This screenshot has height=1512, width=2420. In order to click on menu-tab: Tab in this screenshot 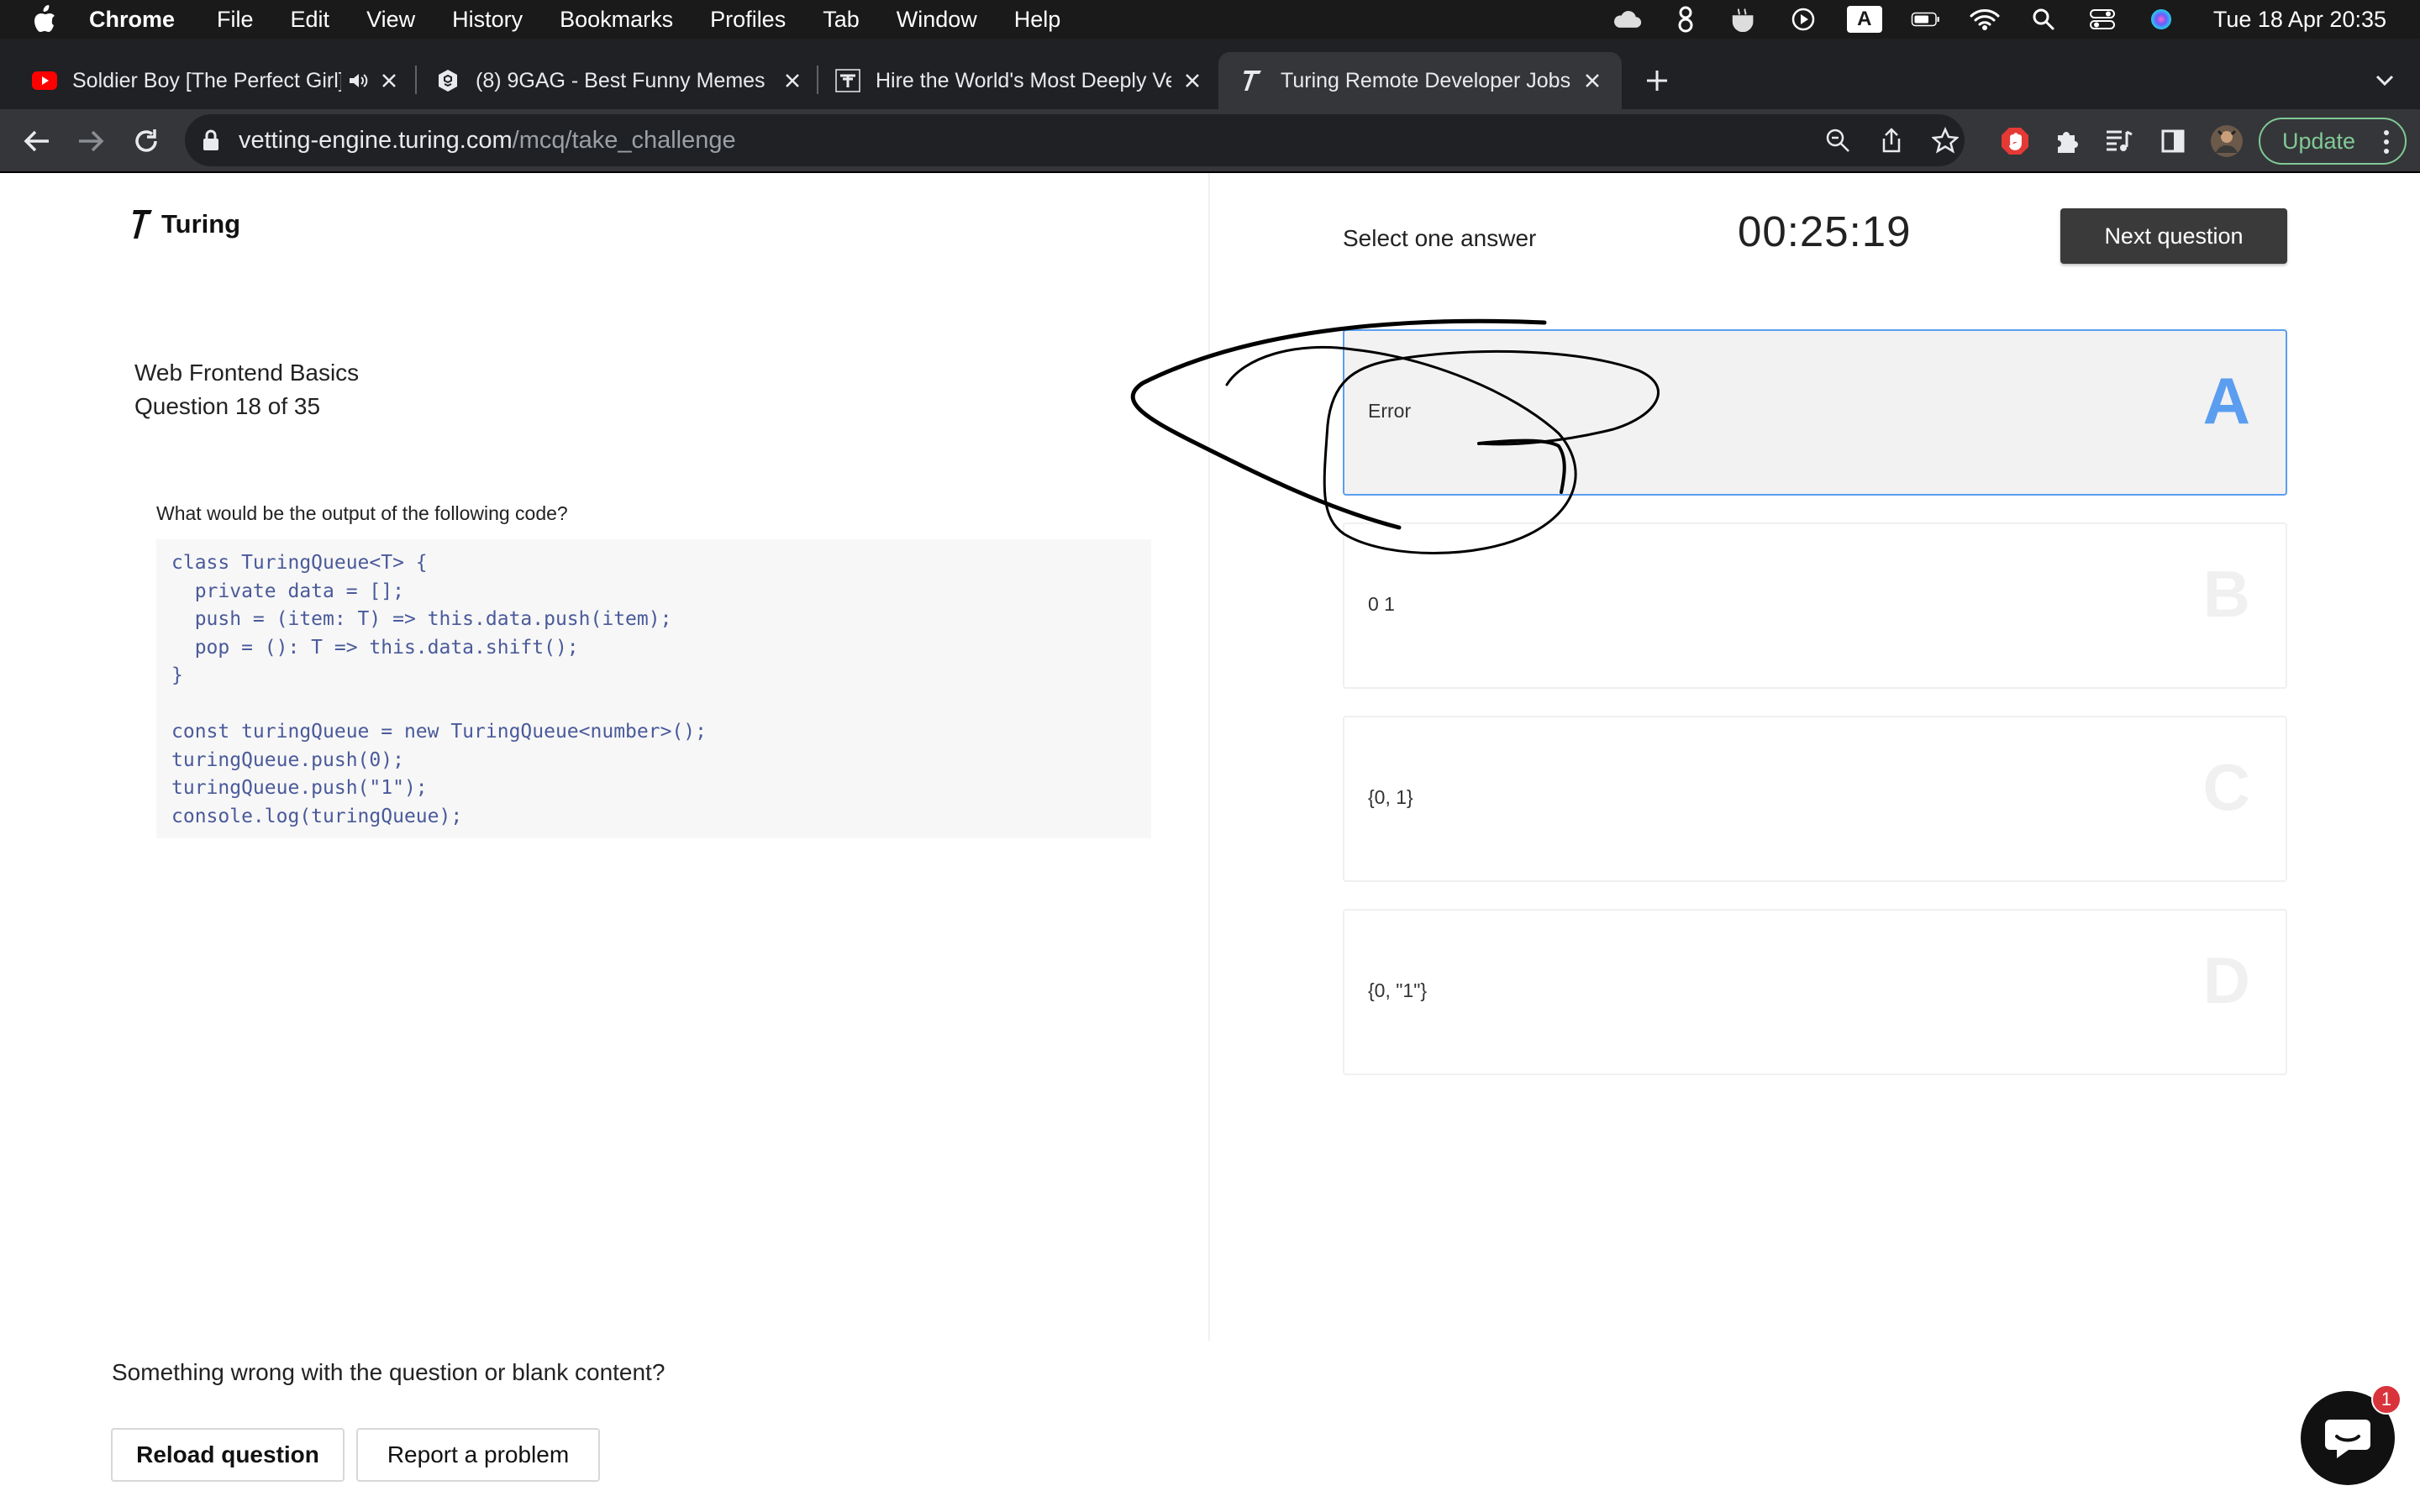, I will do `click(841, 20)`.